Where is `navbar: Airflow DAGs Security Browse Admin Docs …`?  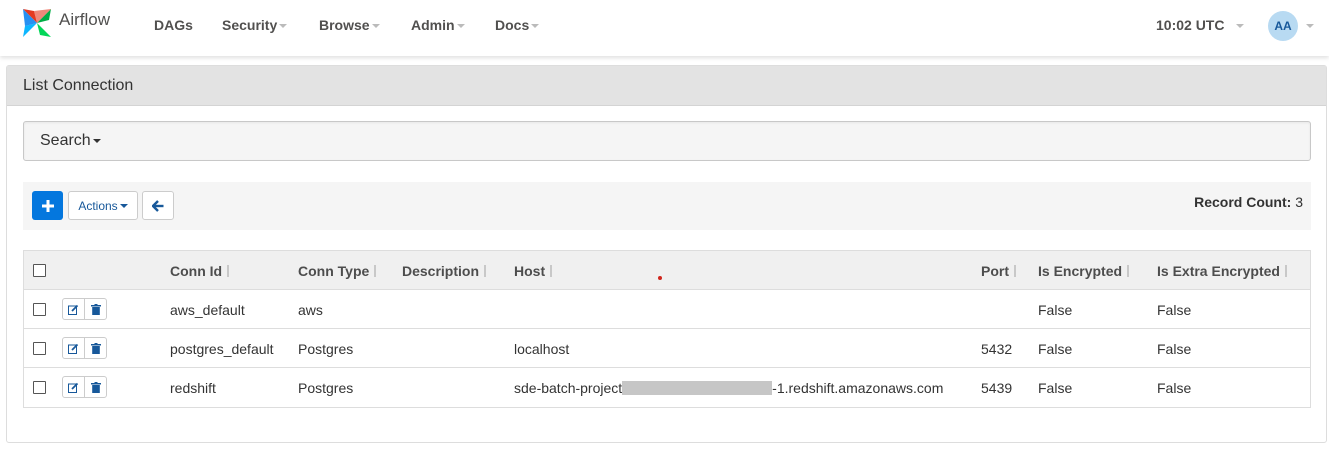 navbar: Airflow DAGs Security Browse Admin Docs … is located at coordinates (664, 28).